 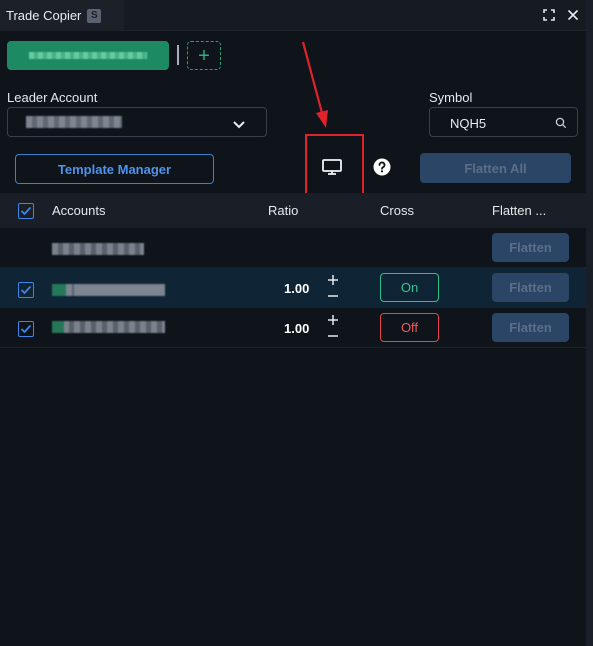 I want to click on leader-account-value-redacted, so click(x=74, y=122).